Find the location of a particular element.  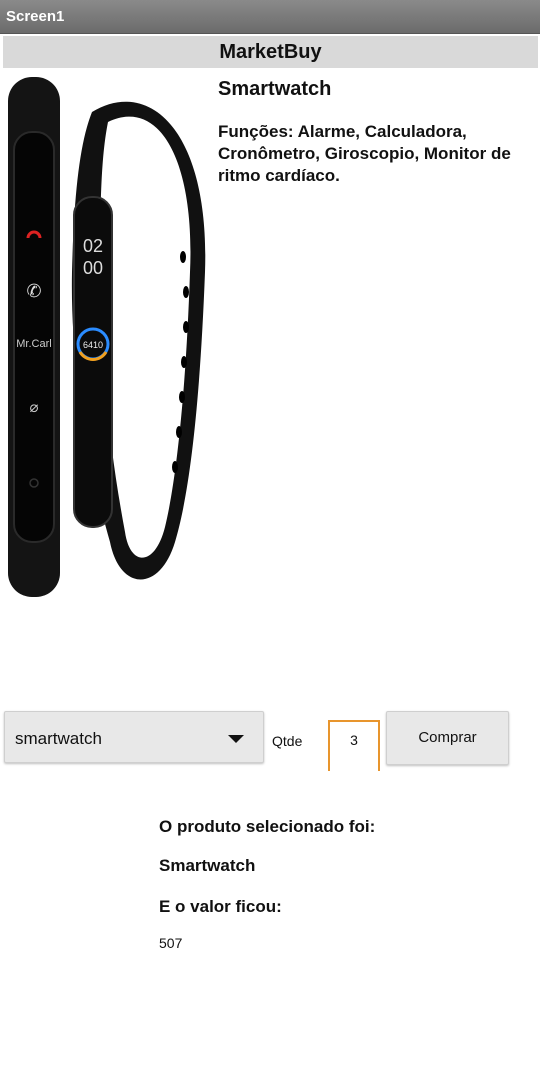

window-titlebar: Screen1 is located at coordinates (270, 17).